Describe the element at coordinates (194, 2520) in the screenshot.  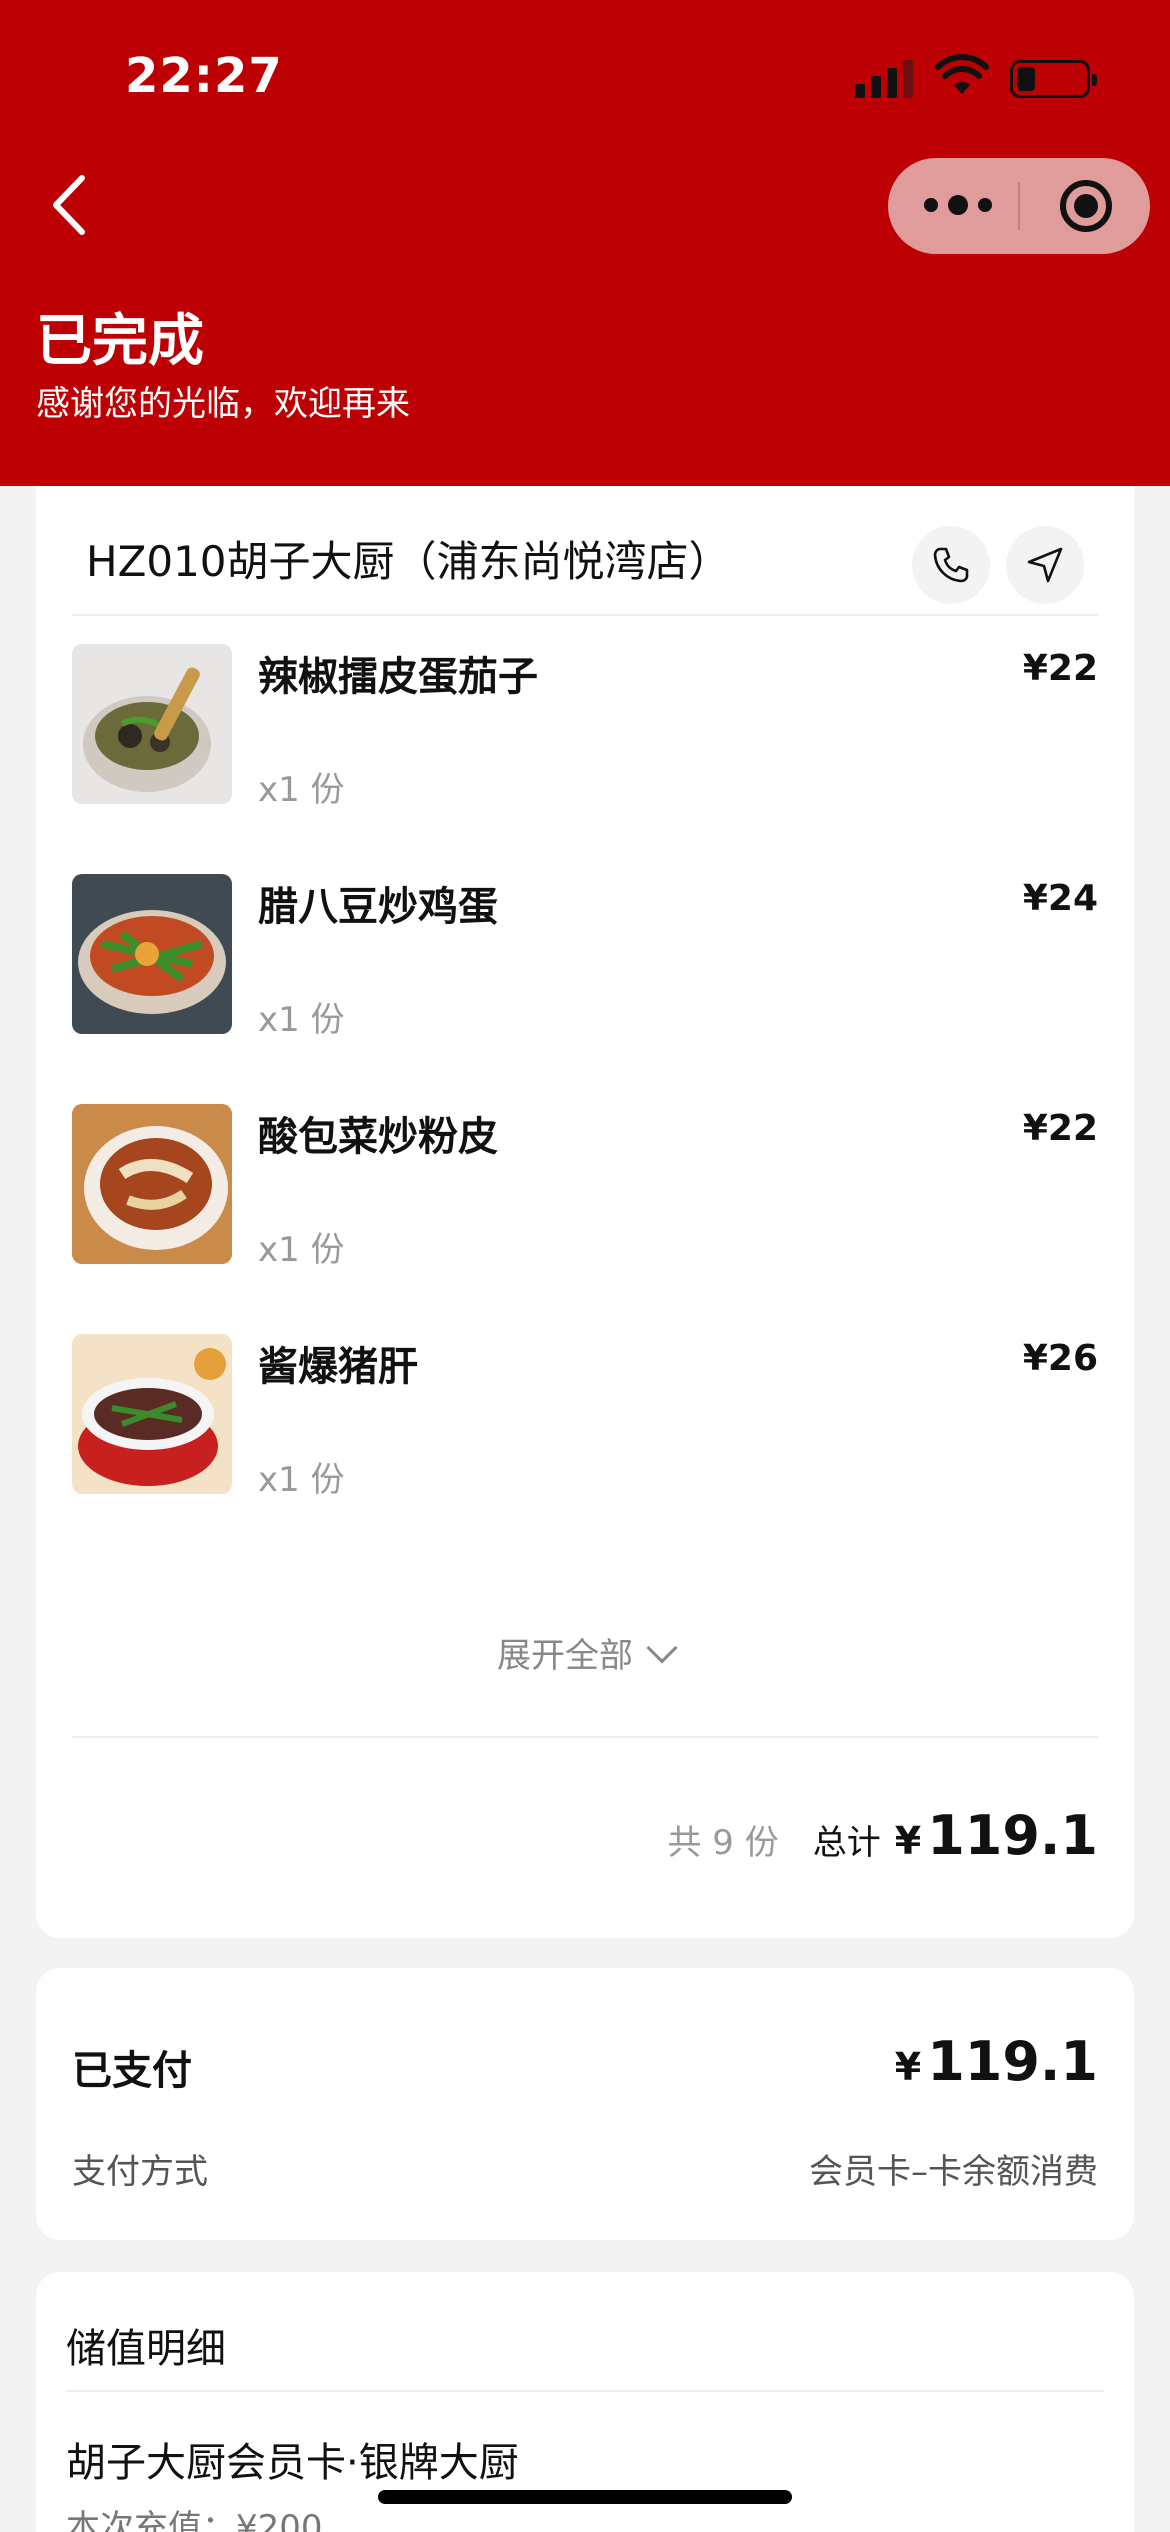
I see `recharge-amount: 本次充值：¥200` at that location.